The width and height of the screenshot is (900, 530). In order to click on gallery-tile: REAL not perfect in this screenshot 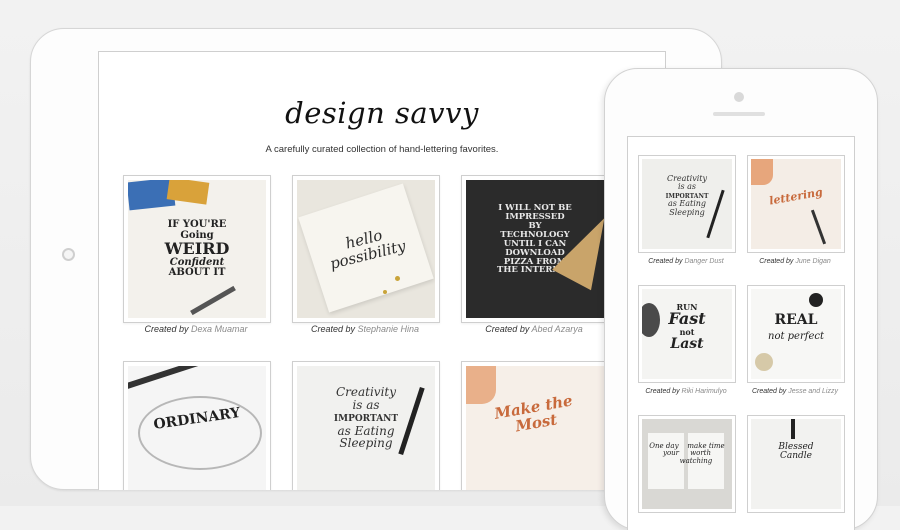, I will do `click(796, 334)`.